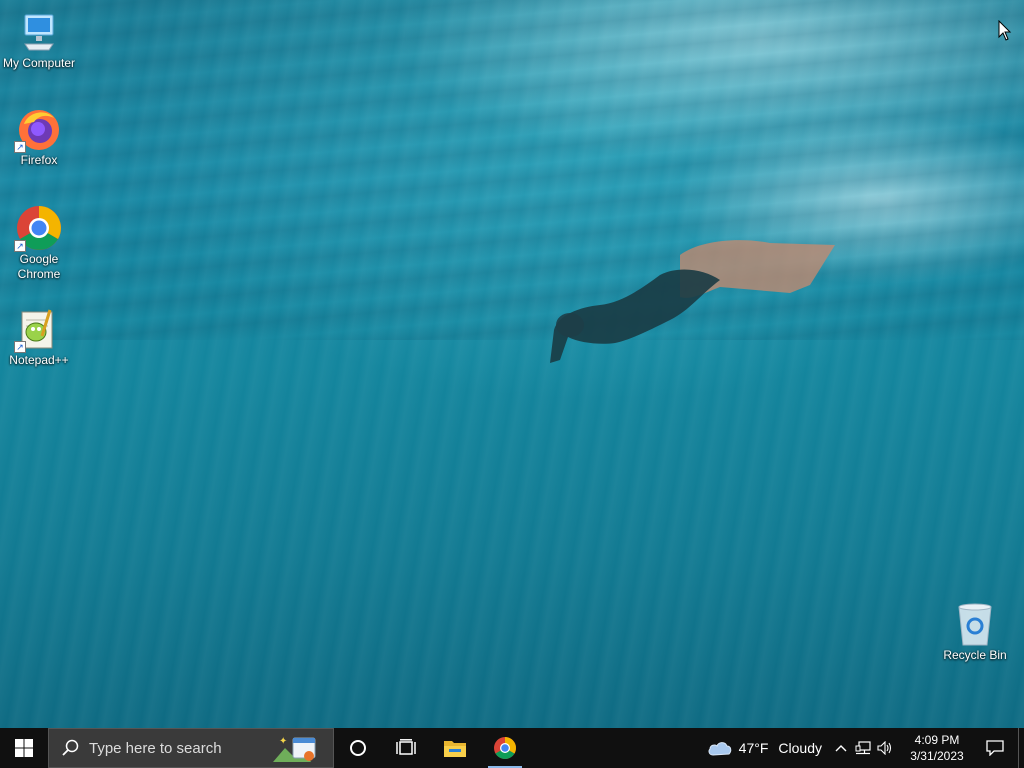  Describe the element at coordinates (692, 301) in the screenshot. I see `wallpaper-diver` at that location.